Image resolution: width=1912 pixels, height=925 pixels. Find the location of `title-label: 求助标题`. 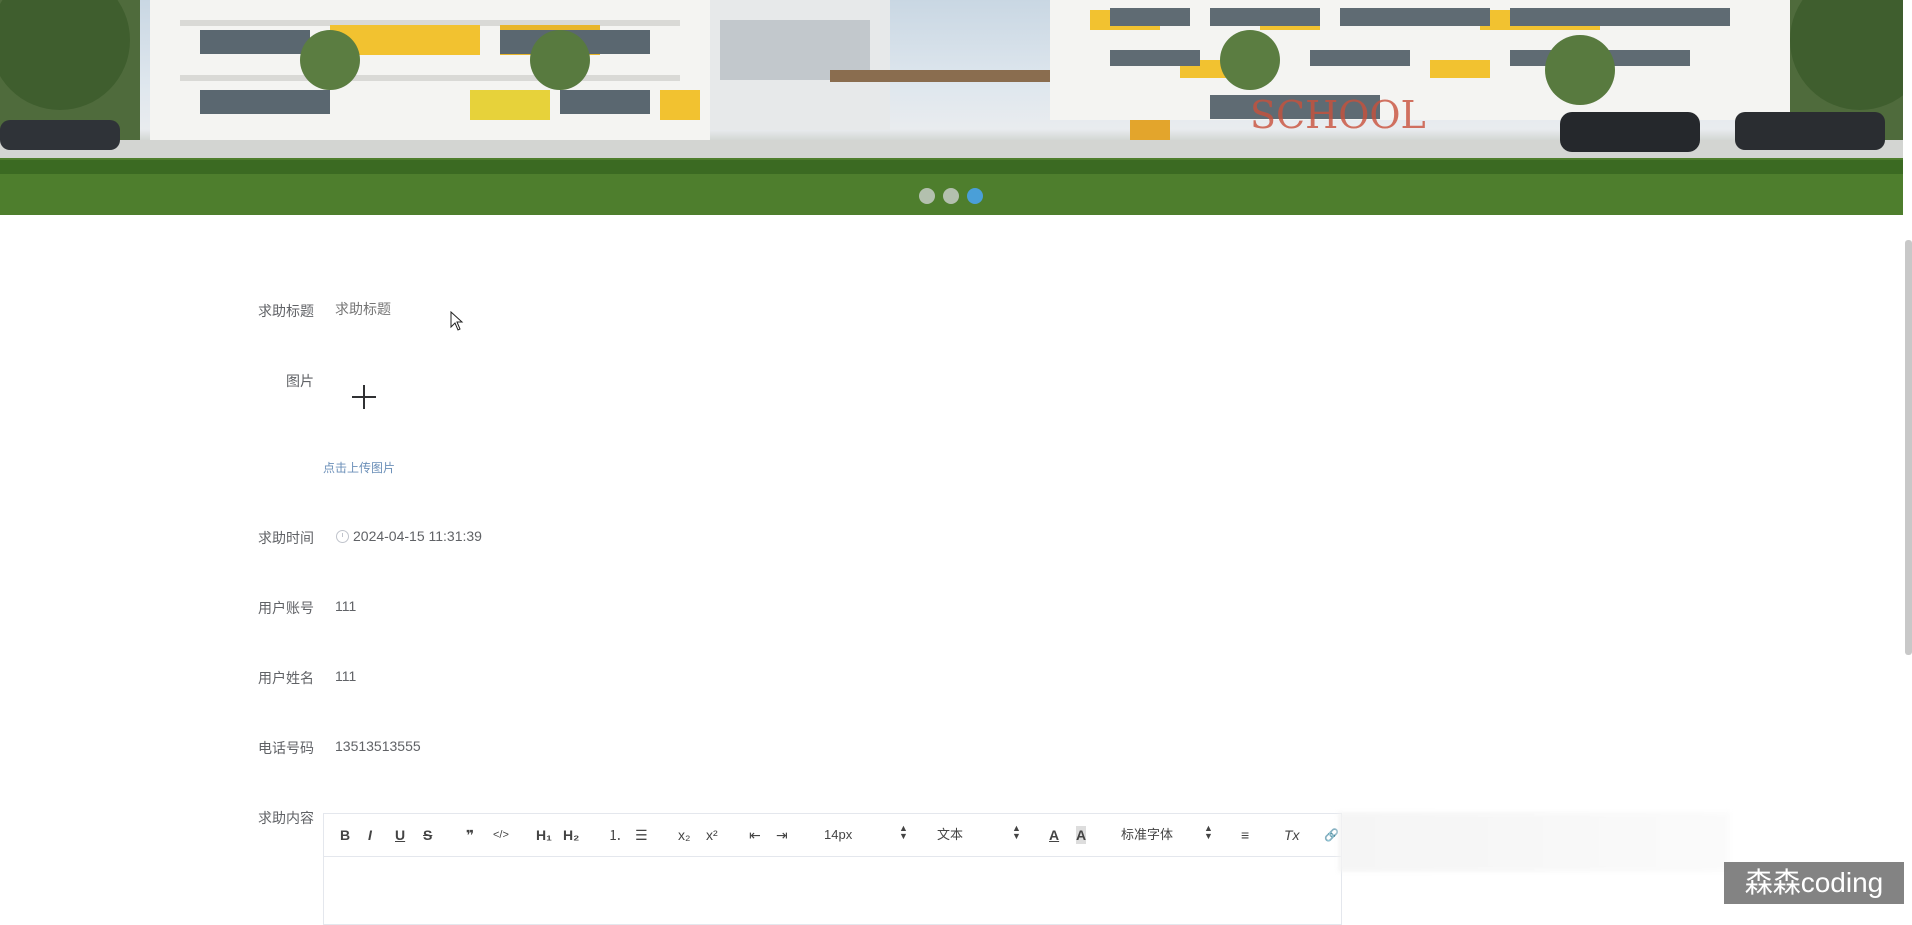

title-label: 求助标题 is located at coordinates (286, 311).